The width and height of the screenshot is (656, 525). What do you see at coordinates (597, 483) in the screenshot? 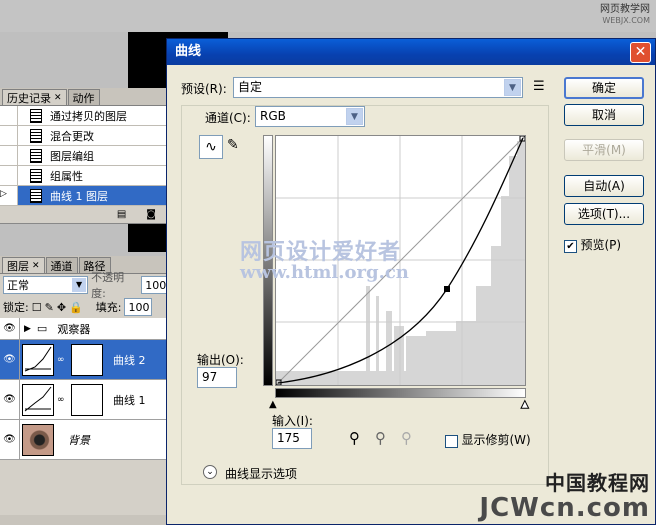
I see `watermark-bottom-cn: 中国教程网` at bounding box center [597, 483].